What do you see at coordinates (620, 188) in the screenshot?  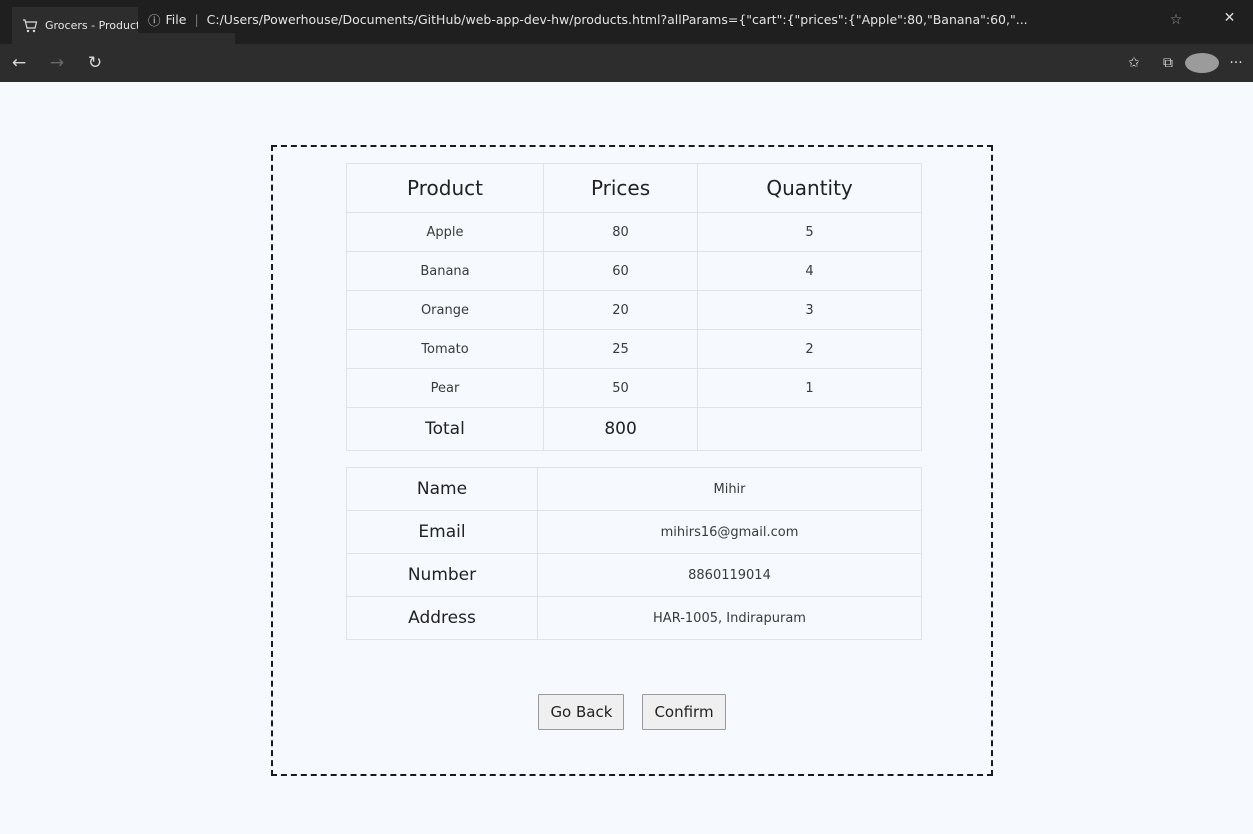 I see `header-prices: Prices` at bounding box center [620, 188].